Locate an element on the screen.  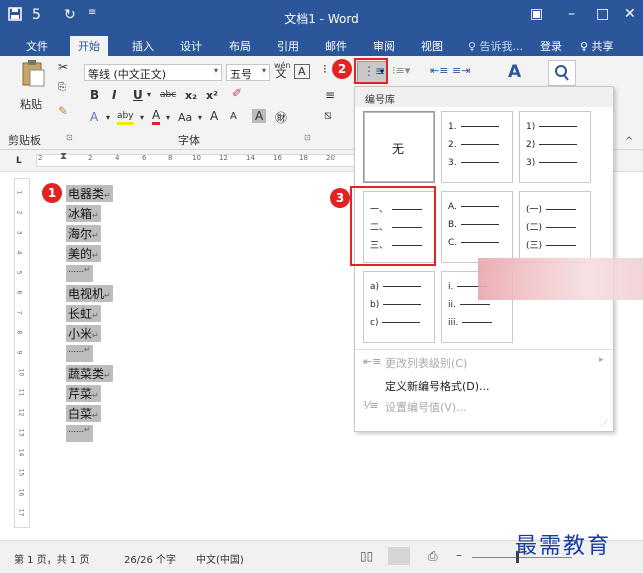
ruler-tick: 12 is located at coordinates (223, 158).